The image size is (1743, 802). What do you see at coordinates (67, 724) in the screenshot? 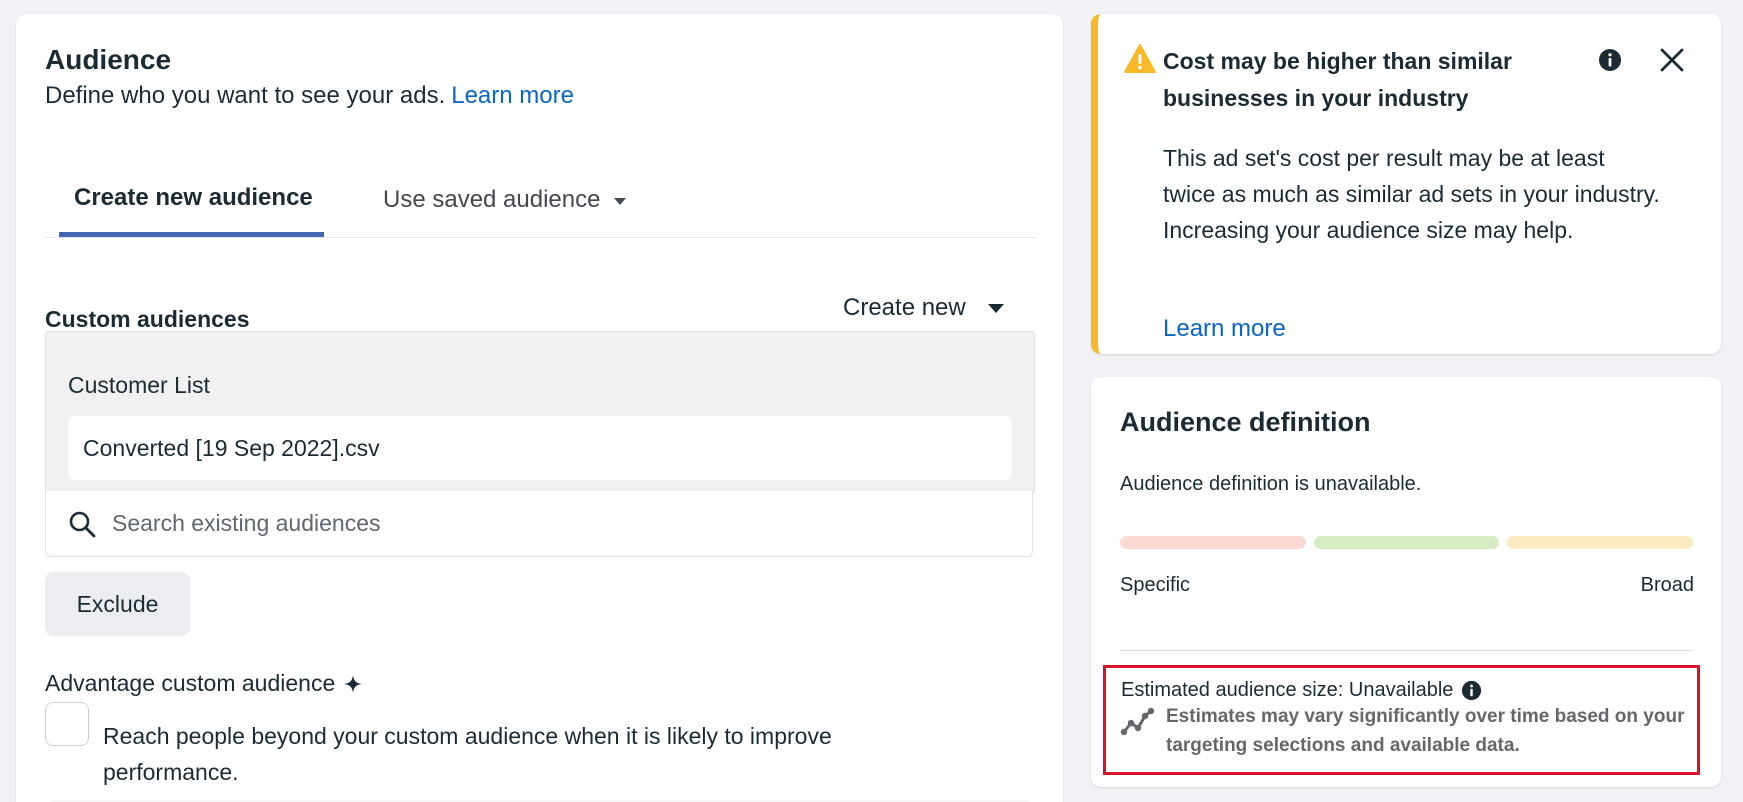
I see `advantage-custom-audience-checkbox` at bounding box center [67, 724].